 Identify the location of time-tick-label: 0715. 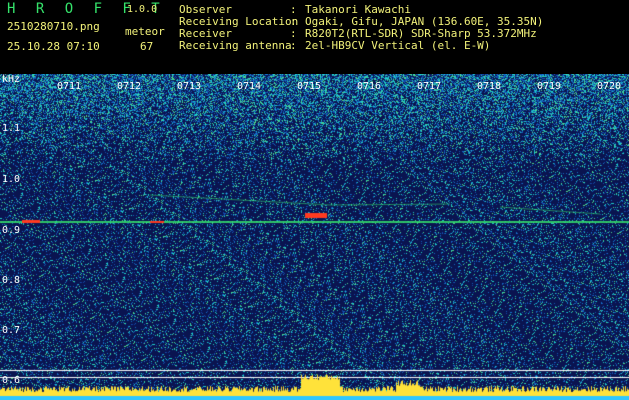
(309, 86).